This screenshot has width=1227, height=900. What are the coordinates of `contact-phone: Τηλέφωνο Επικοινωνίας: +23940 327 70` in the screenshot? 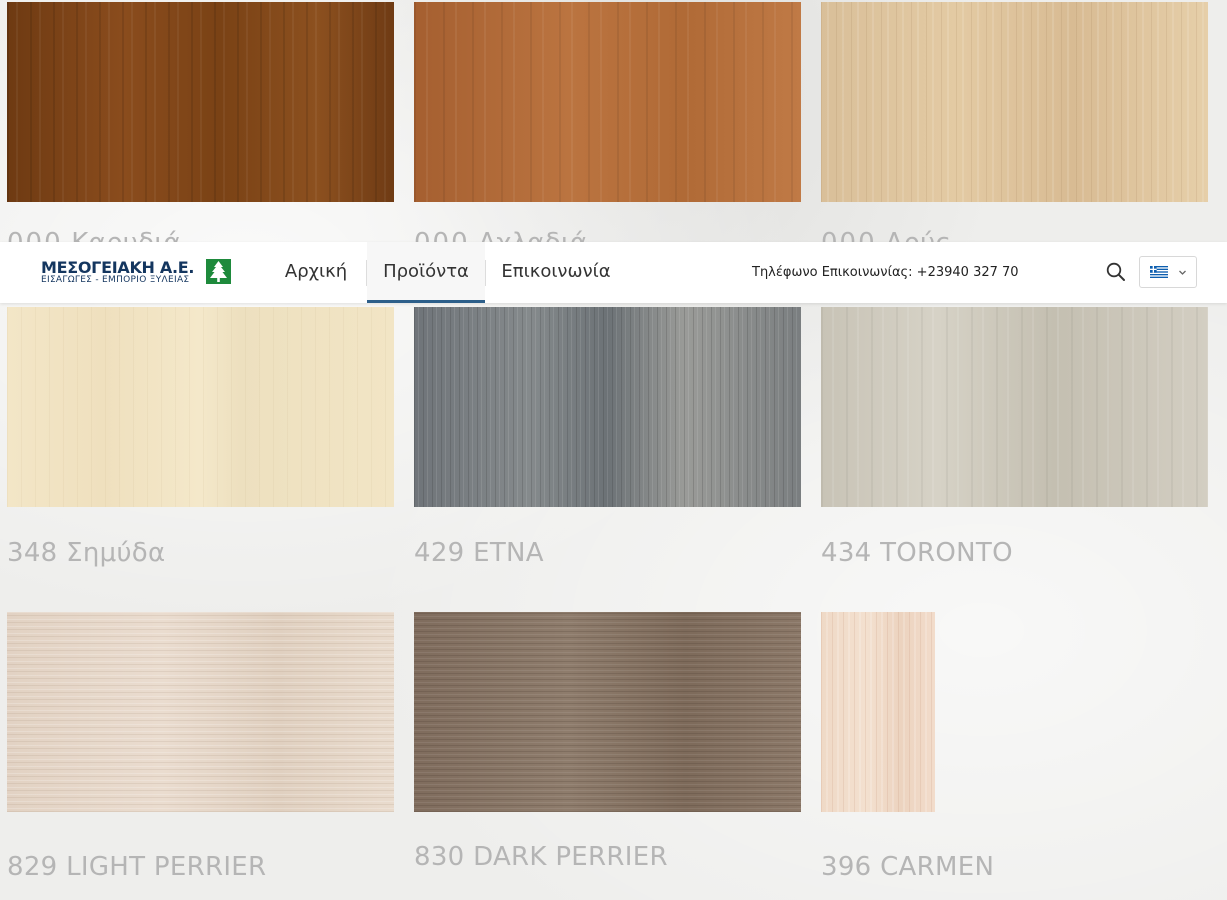 It's located at (885, 272).